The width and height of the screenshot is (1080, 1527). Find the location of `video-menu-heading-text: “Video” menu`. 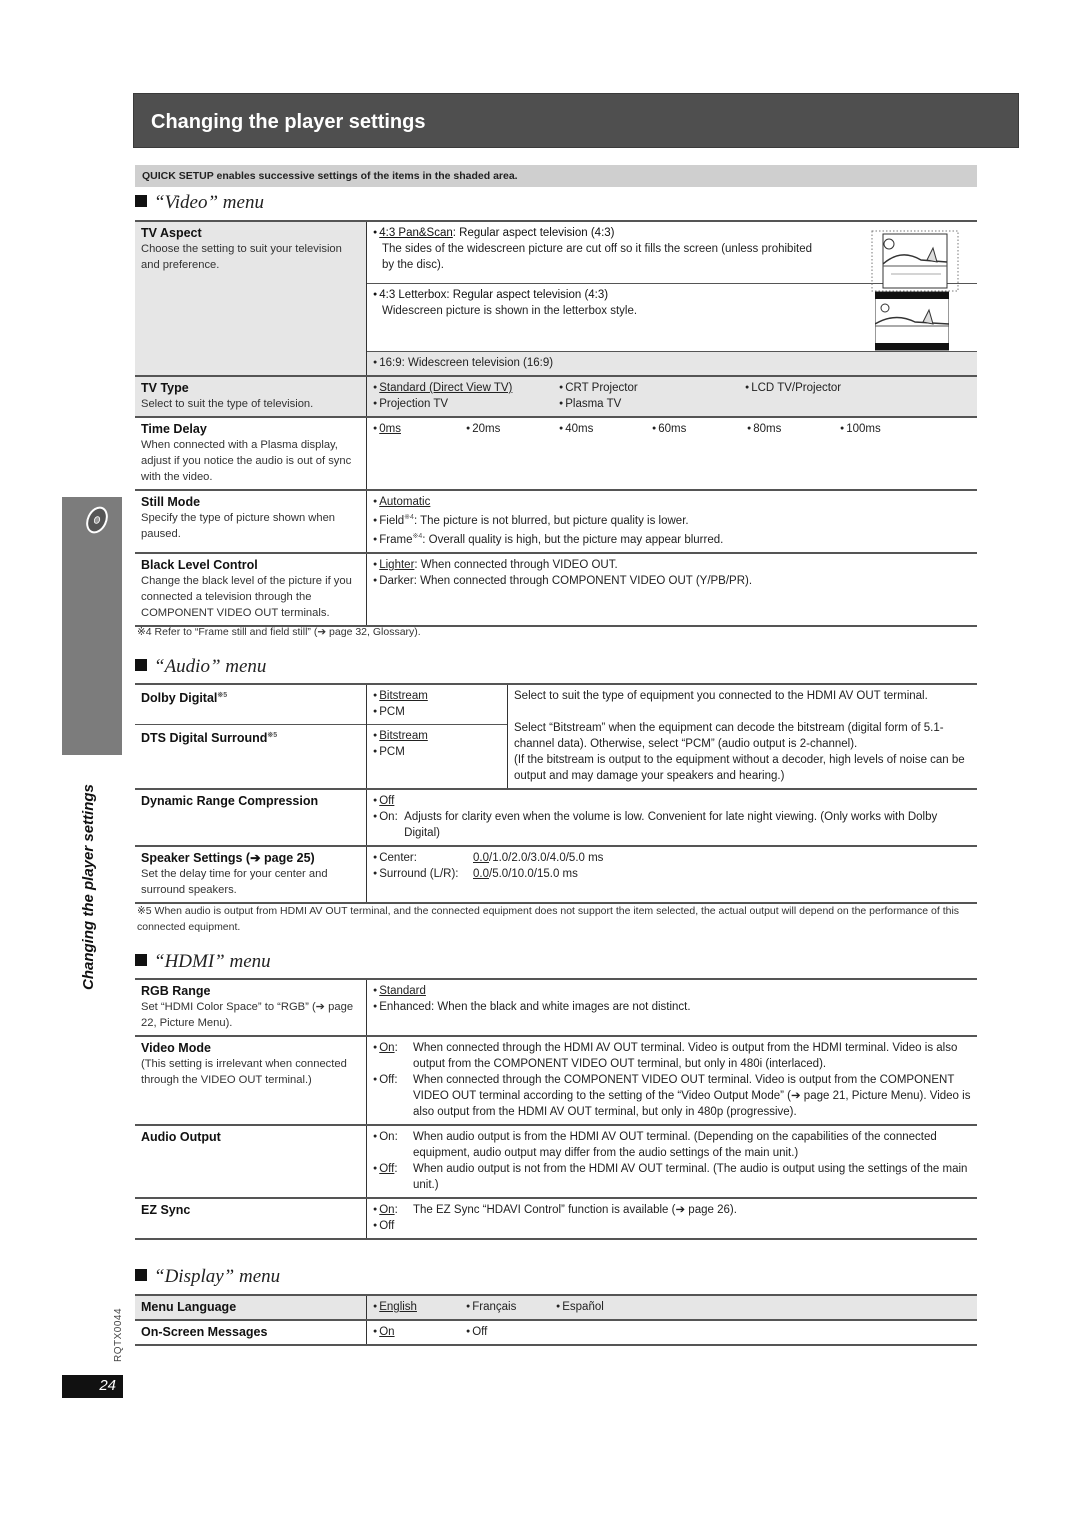

video-menu-heading-text: “Video” menu is located at coordinates (209, 202).